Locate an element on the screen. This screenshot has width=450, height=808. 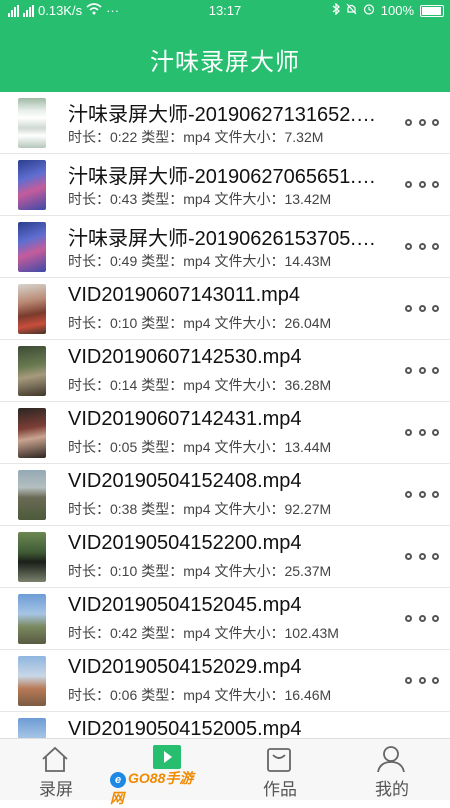
video-size: 文件大小：92.27M is located at coordinates (273, 509).